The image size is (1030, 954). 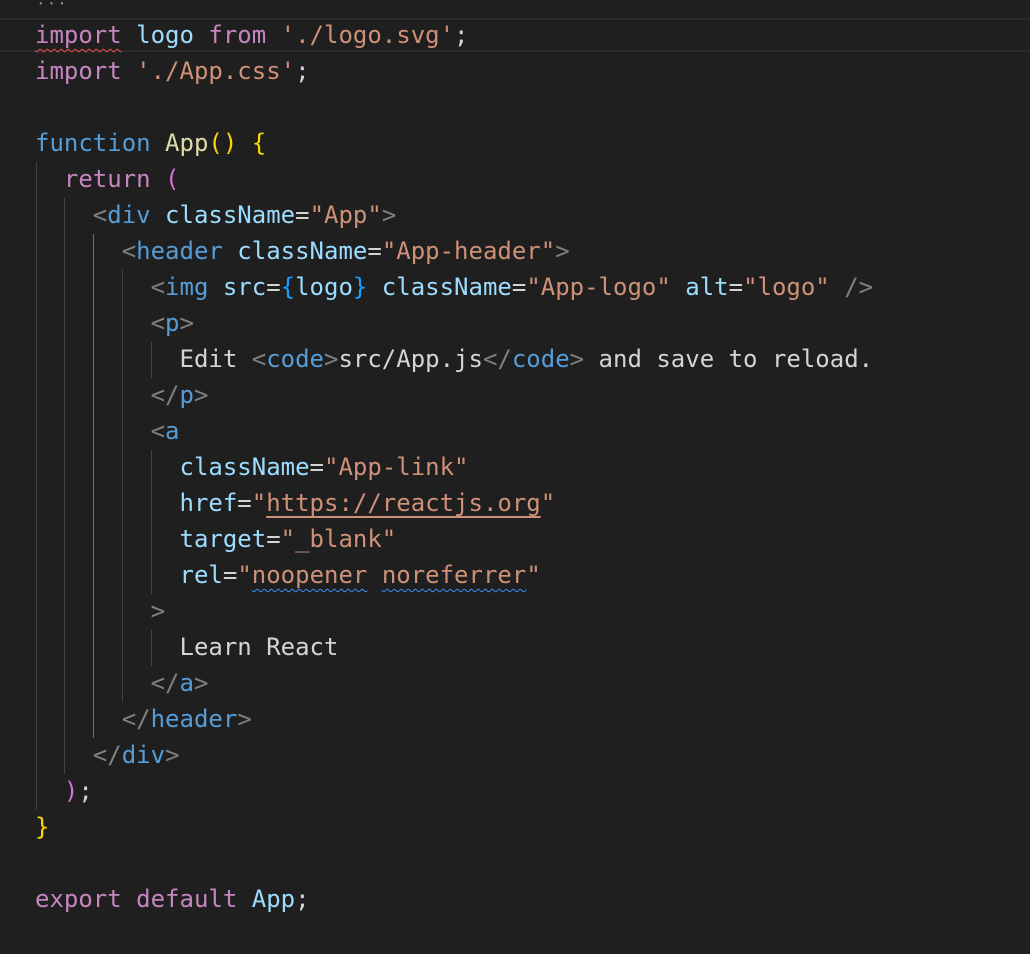 I want to click on code-line-12: <a, so click(x=107, y=431).